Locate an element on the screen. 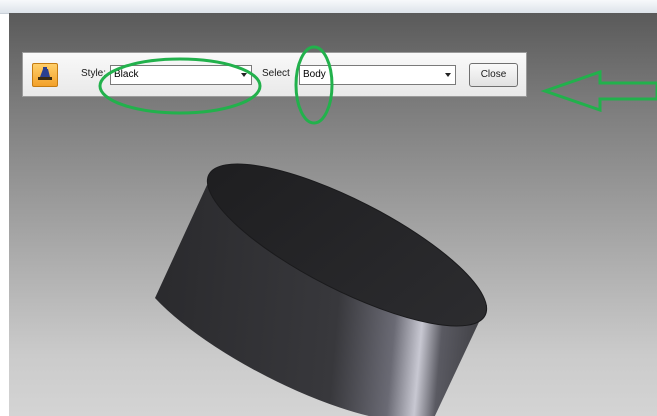  window-top-strip is located at coordinates (328, 7).